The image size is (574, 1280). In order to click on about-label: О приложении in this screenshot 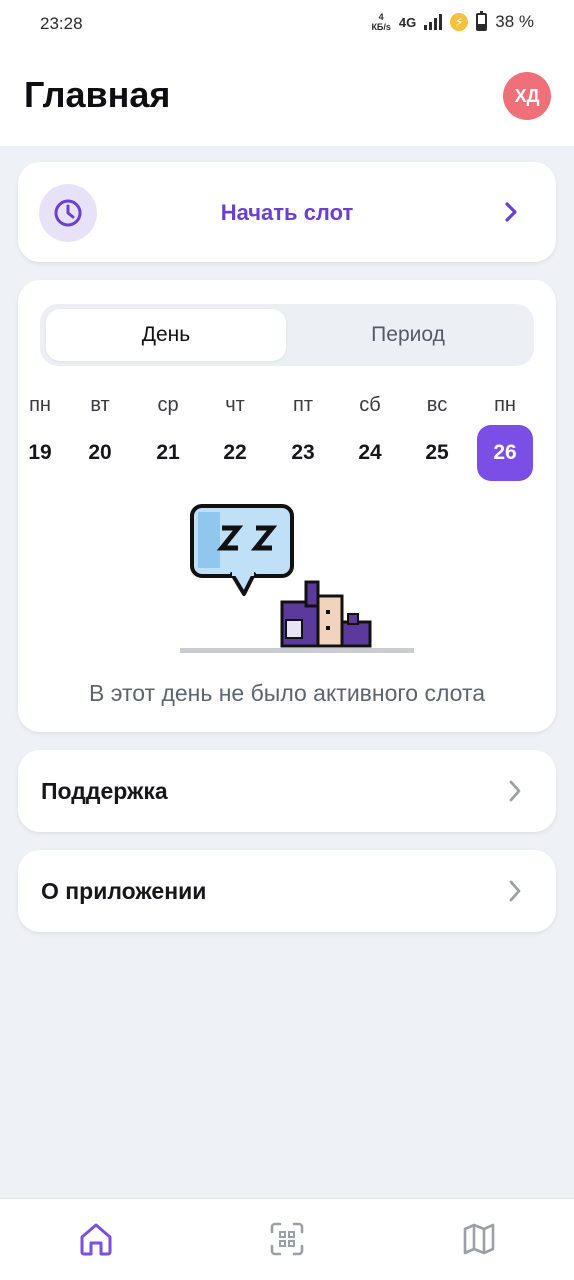, I will do `click(124, 891)`.